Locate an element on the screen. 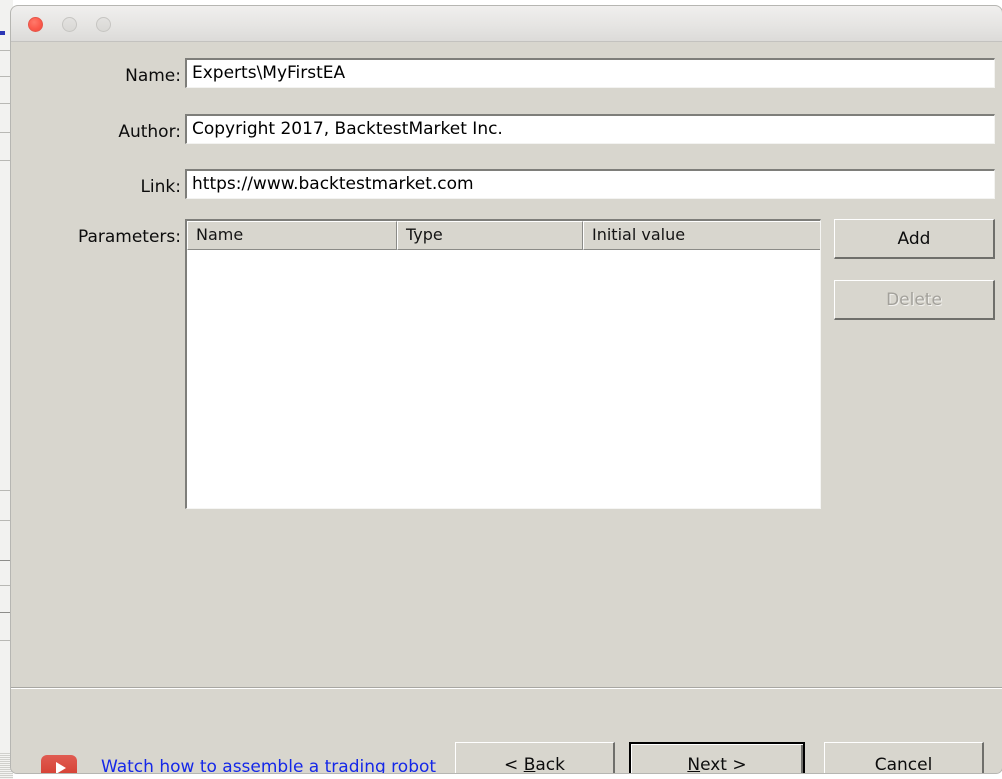  watch-video-link: Watch how to assemble a trading robot is located at coordinates (283, 763).